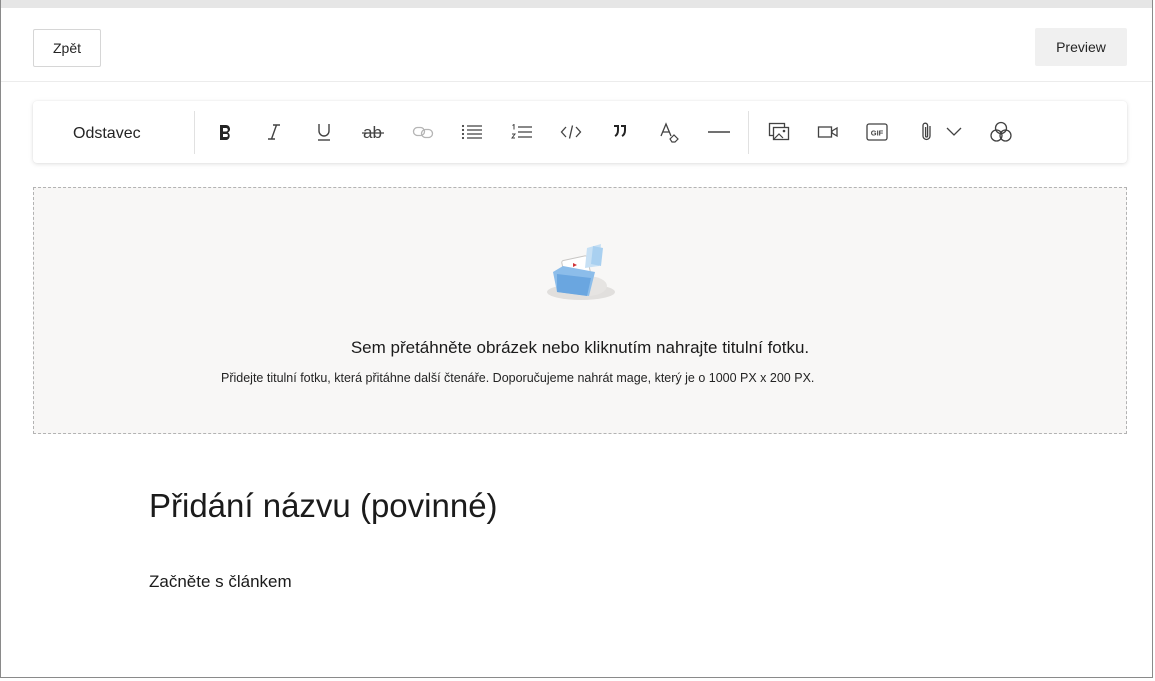 The width and height of the screenshot is (1155, 681). I want to click on article-title-input: Přidání názvu (povinné), so click(323, 506).